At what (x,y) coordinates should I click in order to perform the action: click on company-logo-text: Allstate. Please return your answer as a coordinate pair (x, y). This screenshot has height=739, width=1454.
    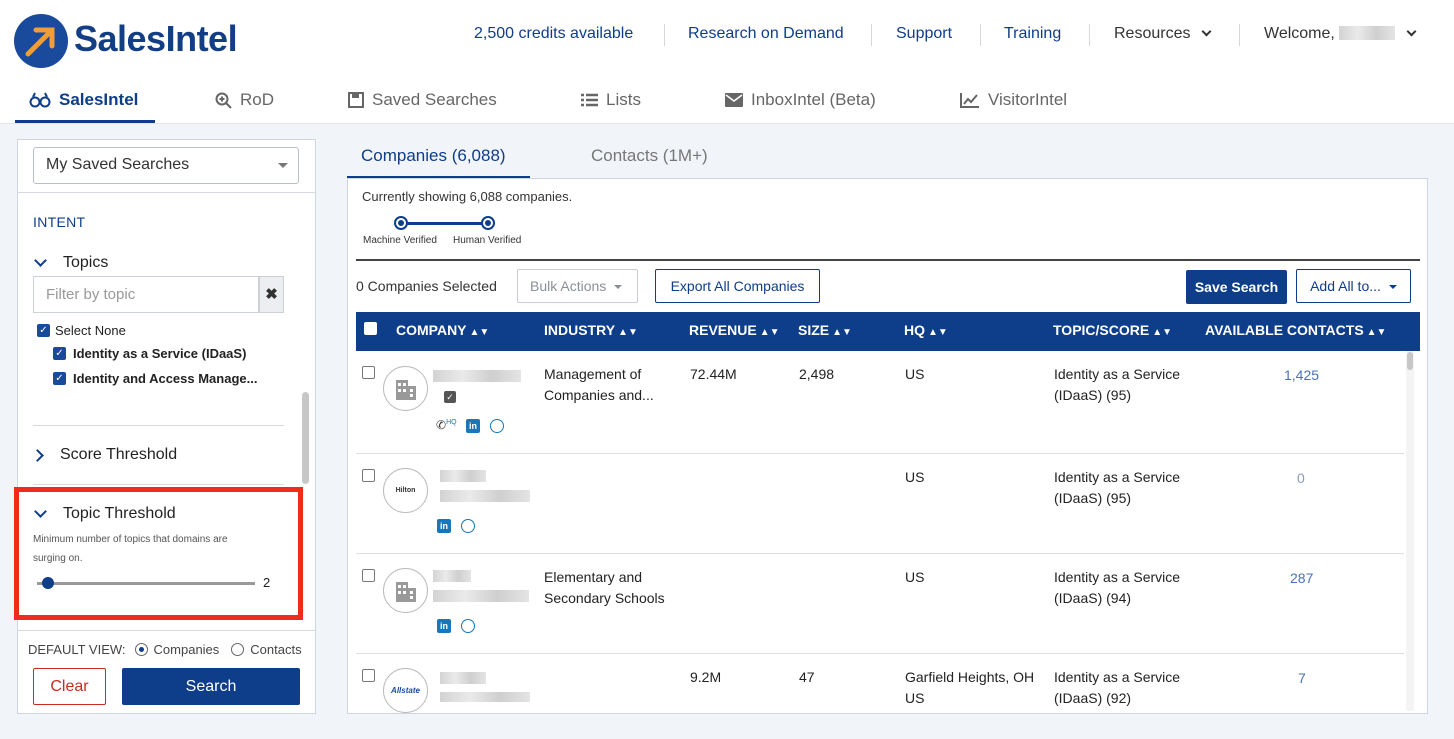
    Looking at the image, I should click on (405, 690).